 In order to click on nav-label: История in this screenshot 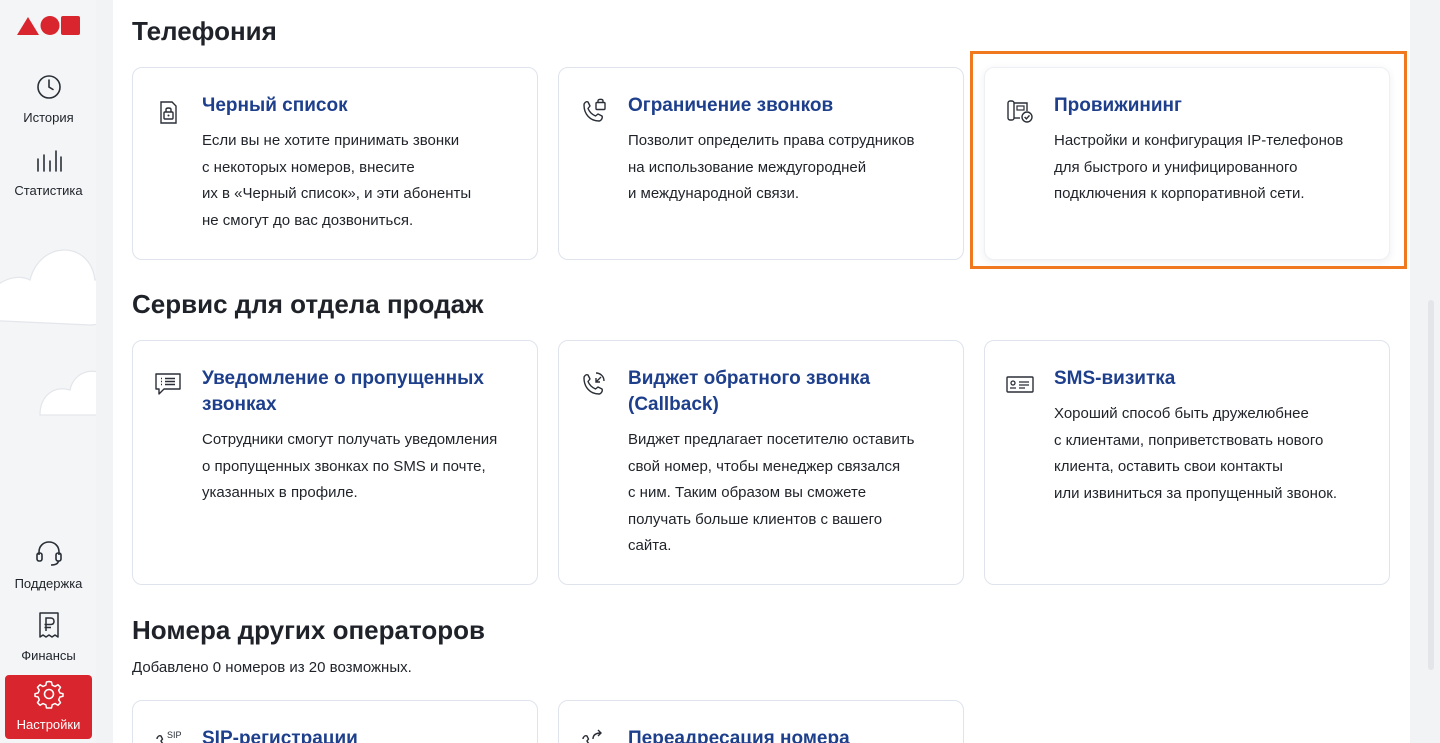, I will do `click(48, 117)`.